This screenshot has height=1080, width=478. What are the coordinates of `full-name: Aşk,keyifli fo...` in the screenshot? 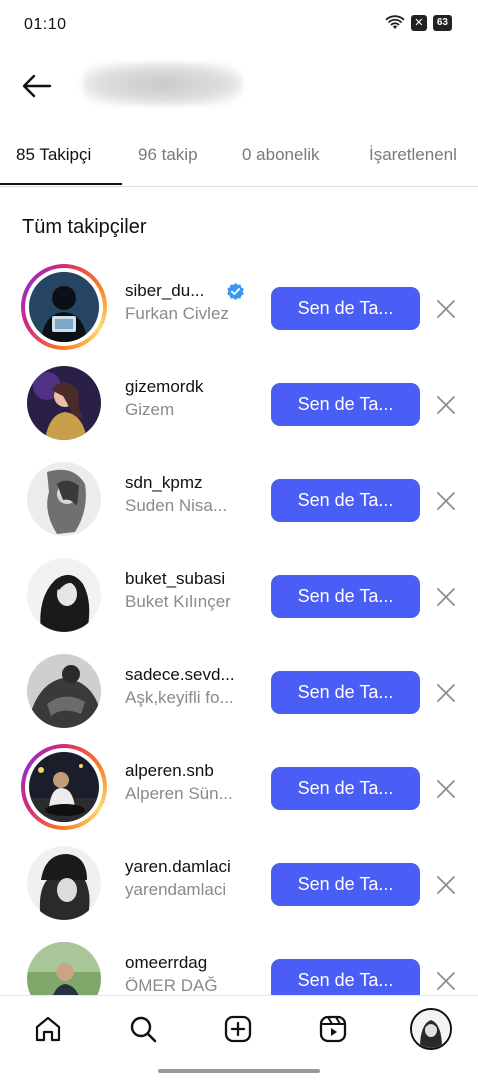 It's located at (179, 697).